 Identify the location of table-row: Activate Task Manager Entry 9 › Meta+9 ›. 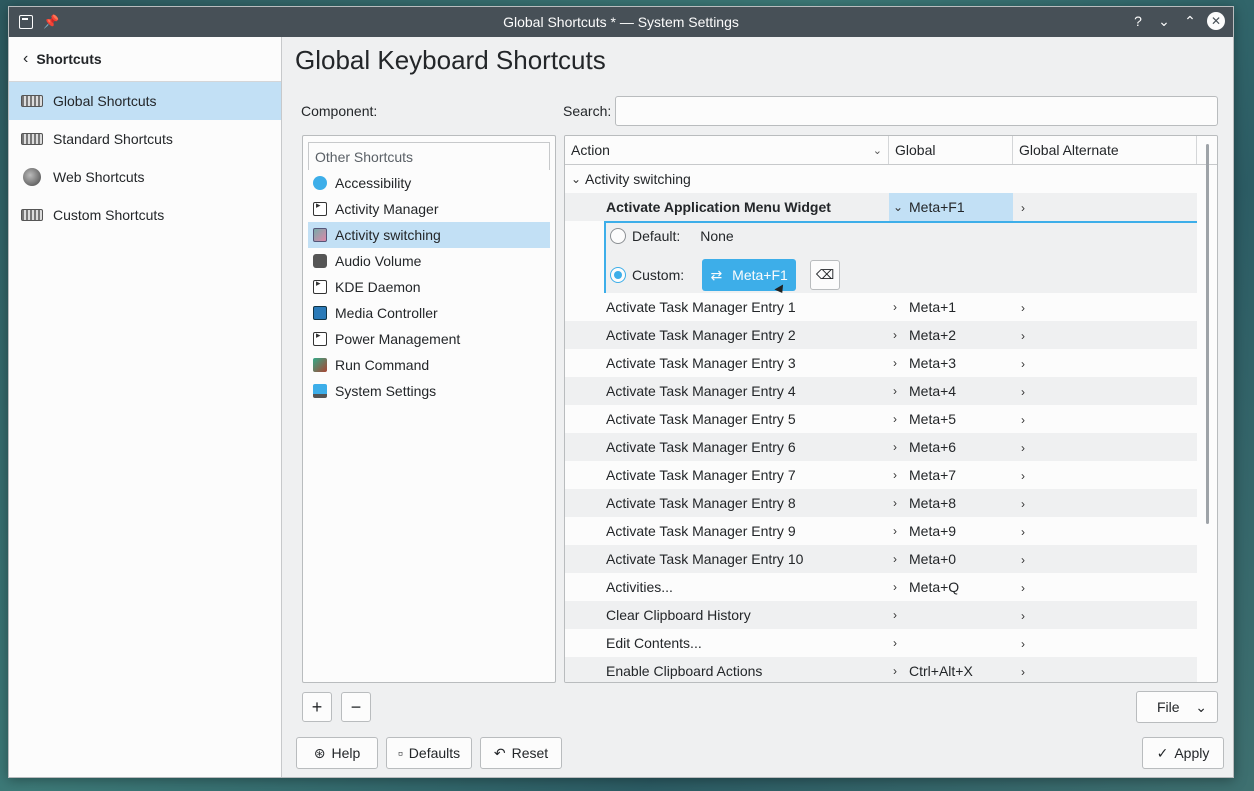
(881, 531).